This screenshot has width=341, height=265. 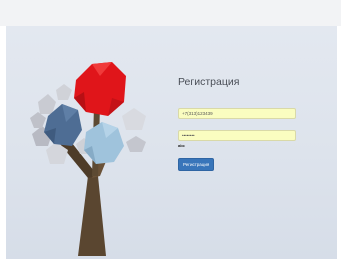 What do you see at coordinates (209, 82) in the screenshot?
I see `page-title: Регистрация` at bounding box center [209, 82].